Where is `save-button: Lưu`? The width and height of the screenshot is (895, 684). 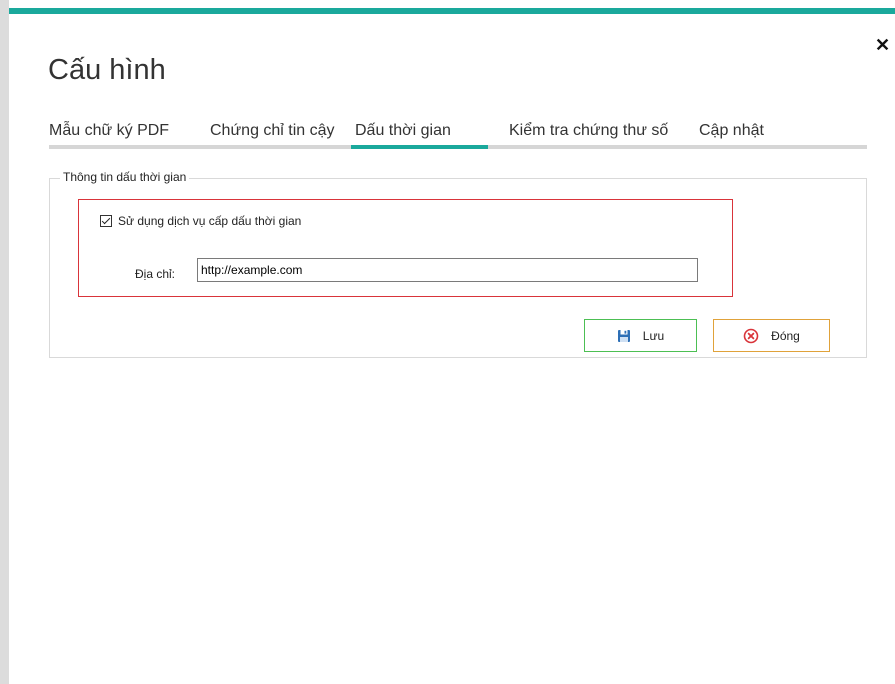 save-button: Lưu is located at coordinates (640, 335).